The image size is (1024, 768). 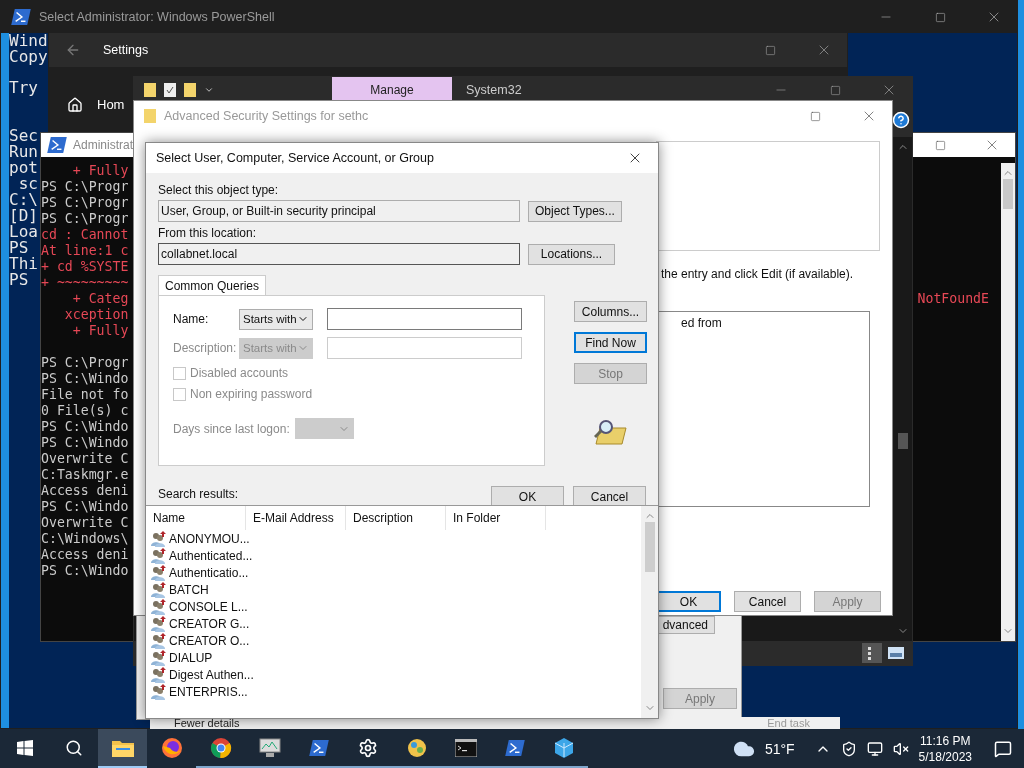 What do you see at coordinates (23, 200) in the screenshot?
I see `console-line: C:\` at bounding box center [23, 200].